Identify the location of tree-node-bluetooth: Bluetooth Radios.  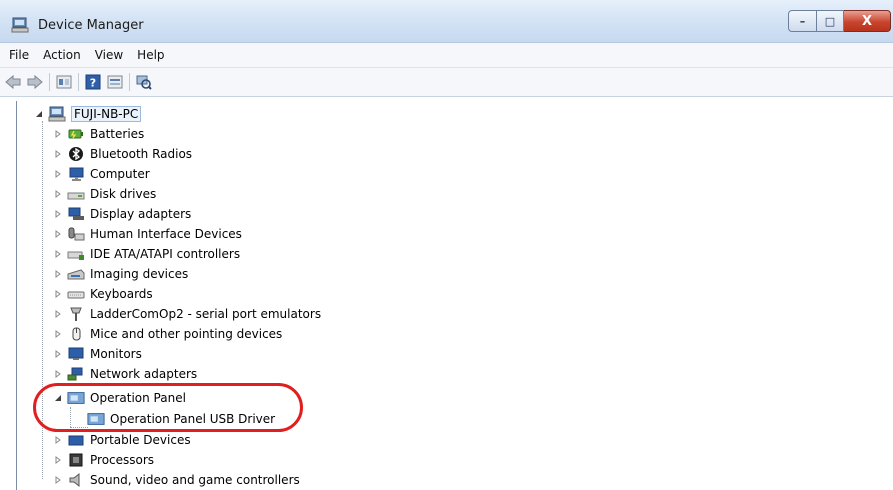
(122, 154).